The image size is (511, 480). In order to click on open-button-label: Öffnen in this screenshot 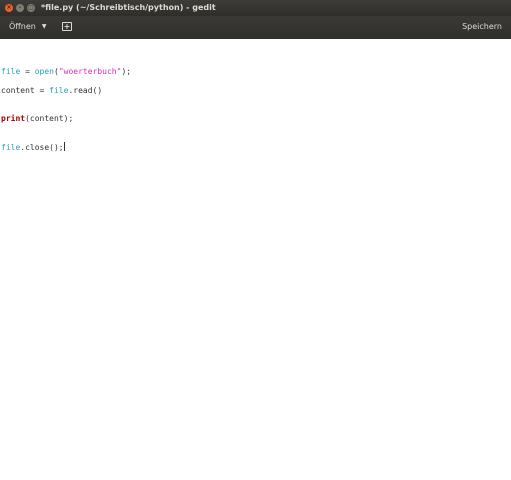, I will do `click(22, 26)`.